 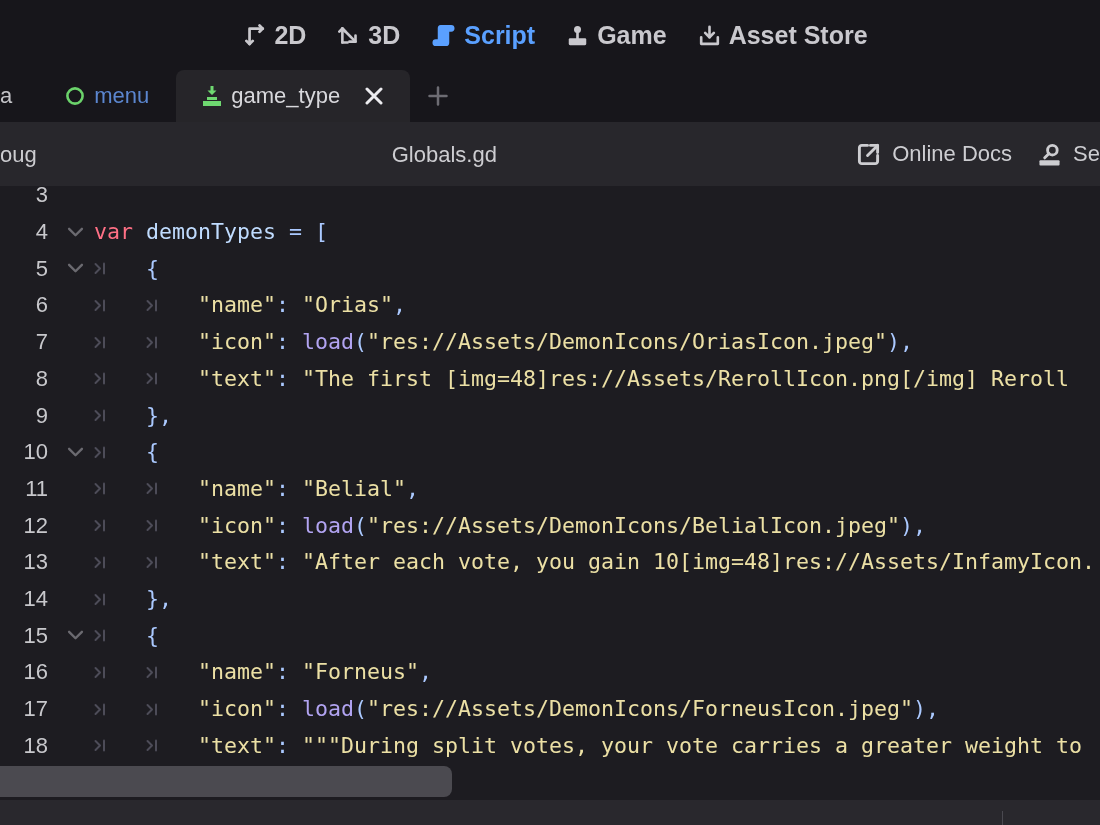 I want to click on code-line: var demonTypes = [, so click(x=211, y=232).